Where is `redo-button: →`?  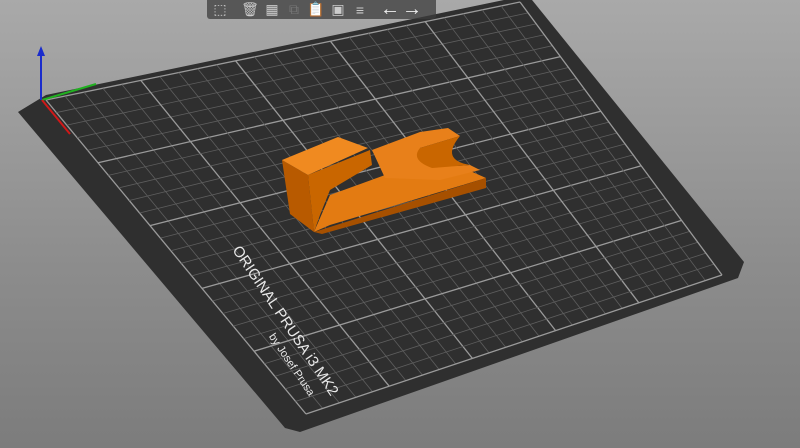 redo-button: → is located at coordinates (412, 10).